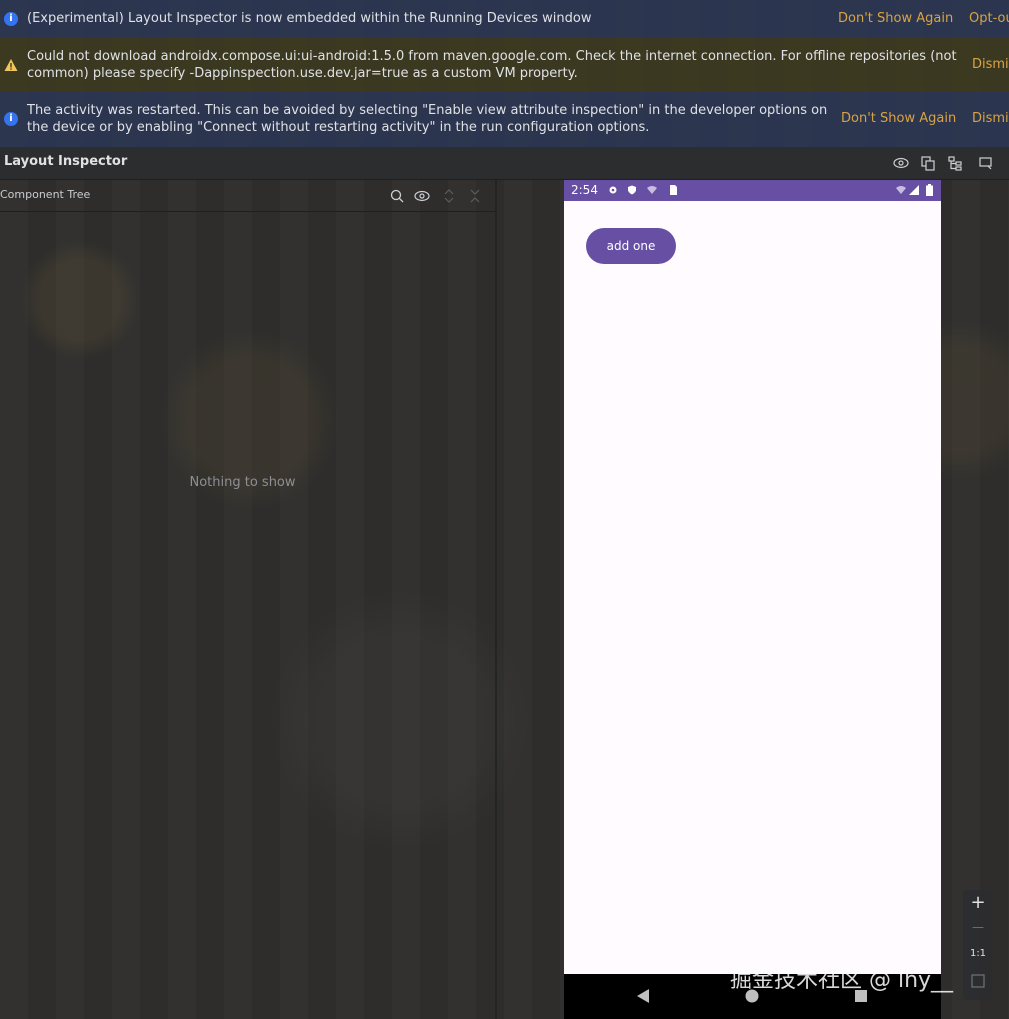 This screenshot has width=1009, height=1019. Describe the element at coordinates (11, 65) in the screenshot. I see `warning-icon` at that location.